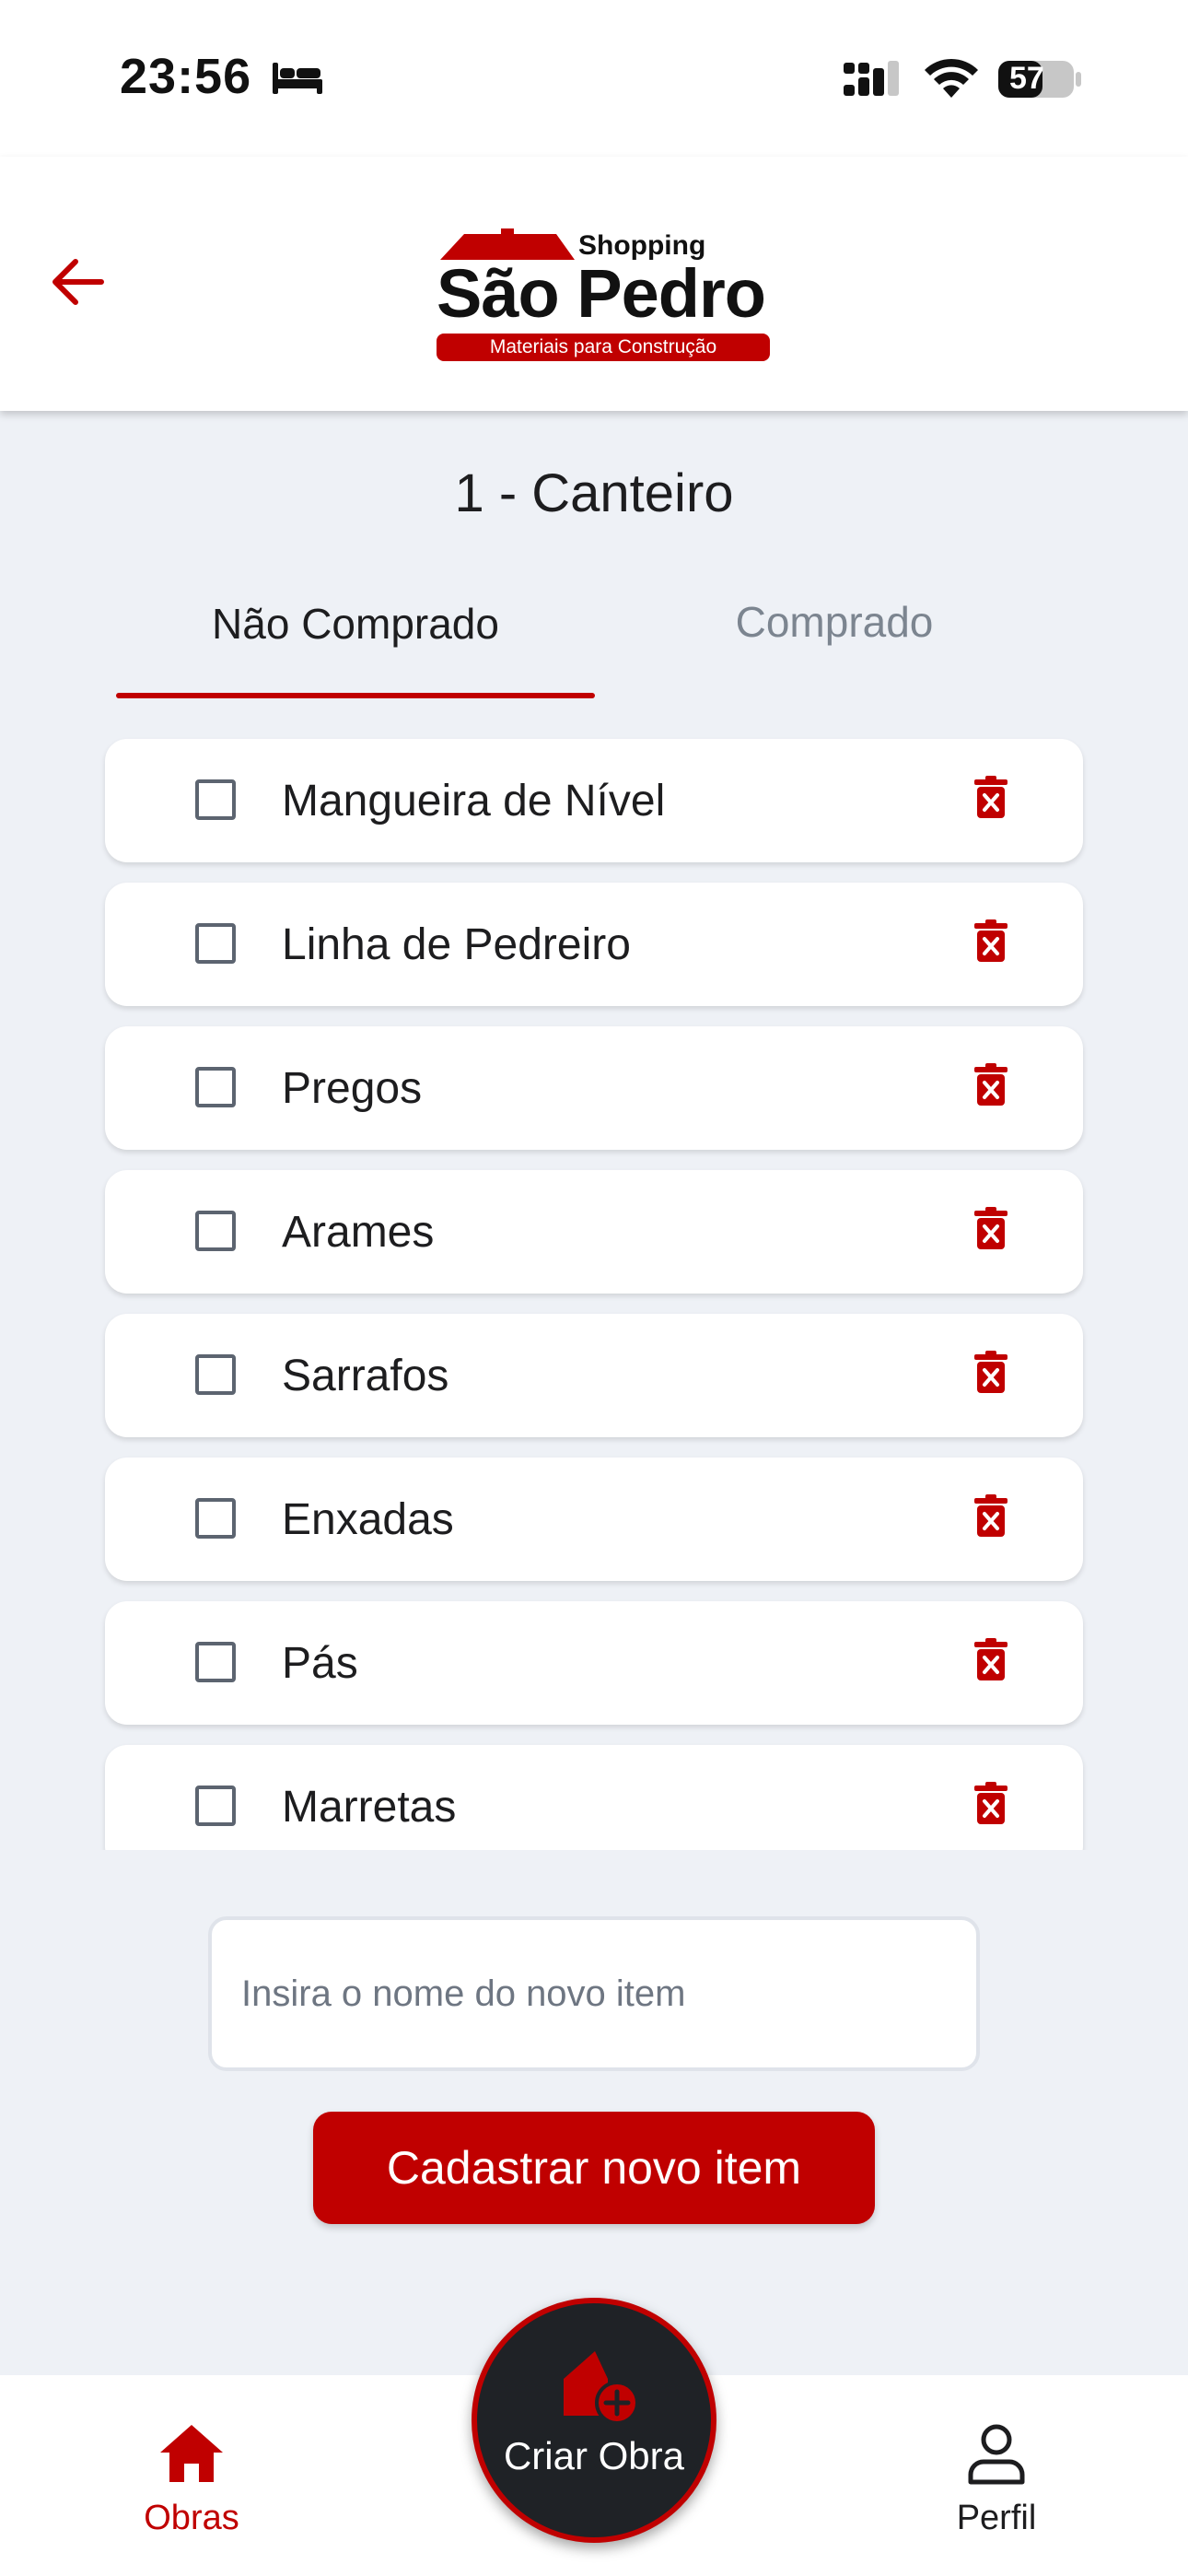 This screenshot has width=1188, height=2576. What do you see at coordinates (594, 1993) in the screenshot?
I see `new-item-input` at bounding box center [594, 1993].